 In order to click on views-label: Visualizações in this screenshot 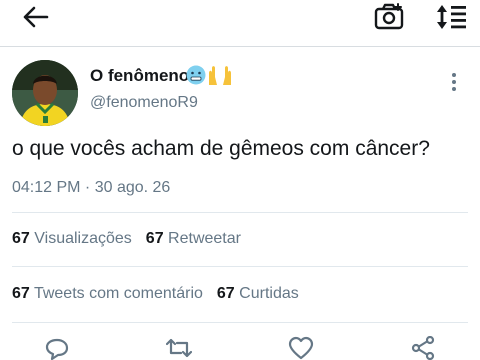, I will do `click(83, 238)`.